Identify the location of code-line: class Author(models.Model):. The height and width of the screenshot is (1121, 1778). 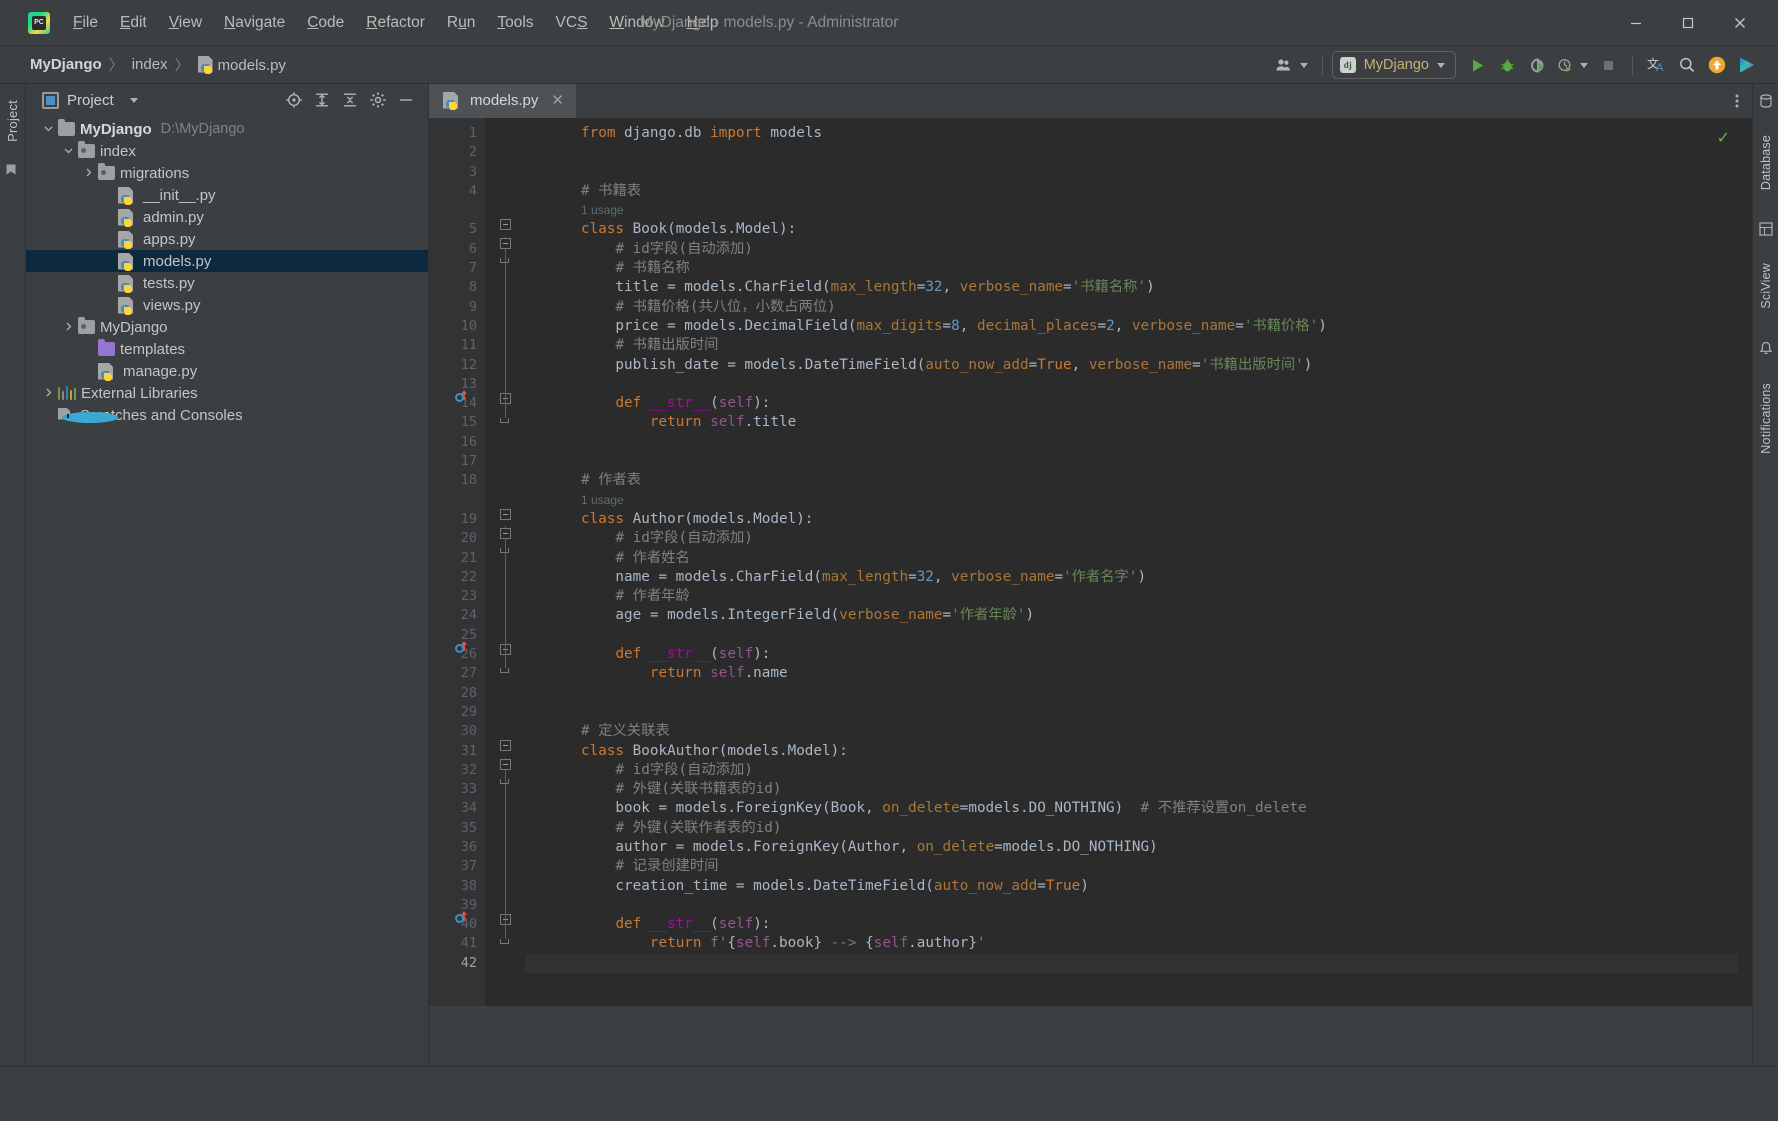
(1131, 519).